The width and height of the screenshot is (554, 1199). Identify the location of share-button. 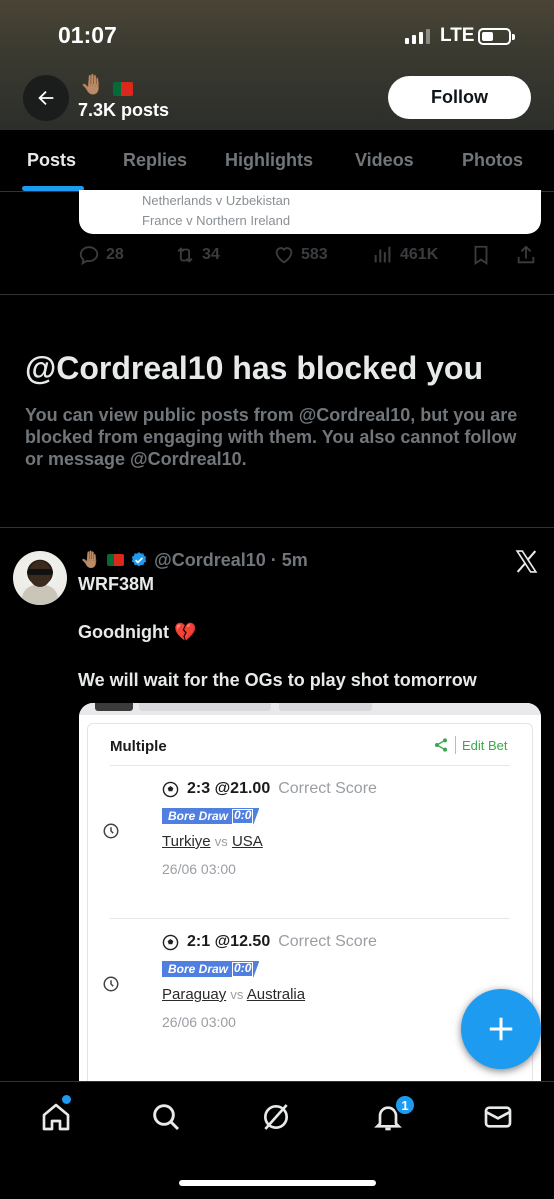
(526, 255).